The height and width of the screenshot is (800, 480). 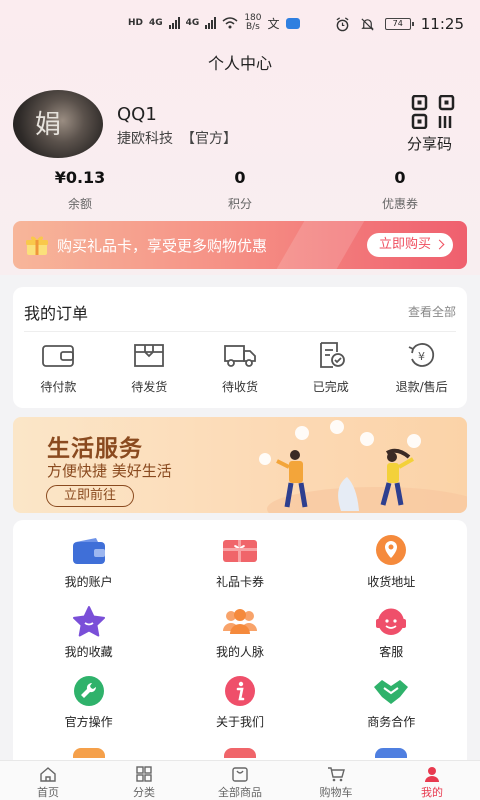 What do you see at coordinates (240, 465) in the screenshot?
I see `life-service-banner: 生活服务 方便快捷 美好生活 立即前往` at bounding box center [240, 465].